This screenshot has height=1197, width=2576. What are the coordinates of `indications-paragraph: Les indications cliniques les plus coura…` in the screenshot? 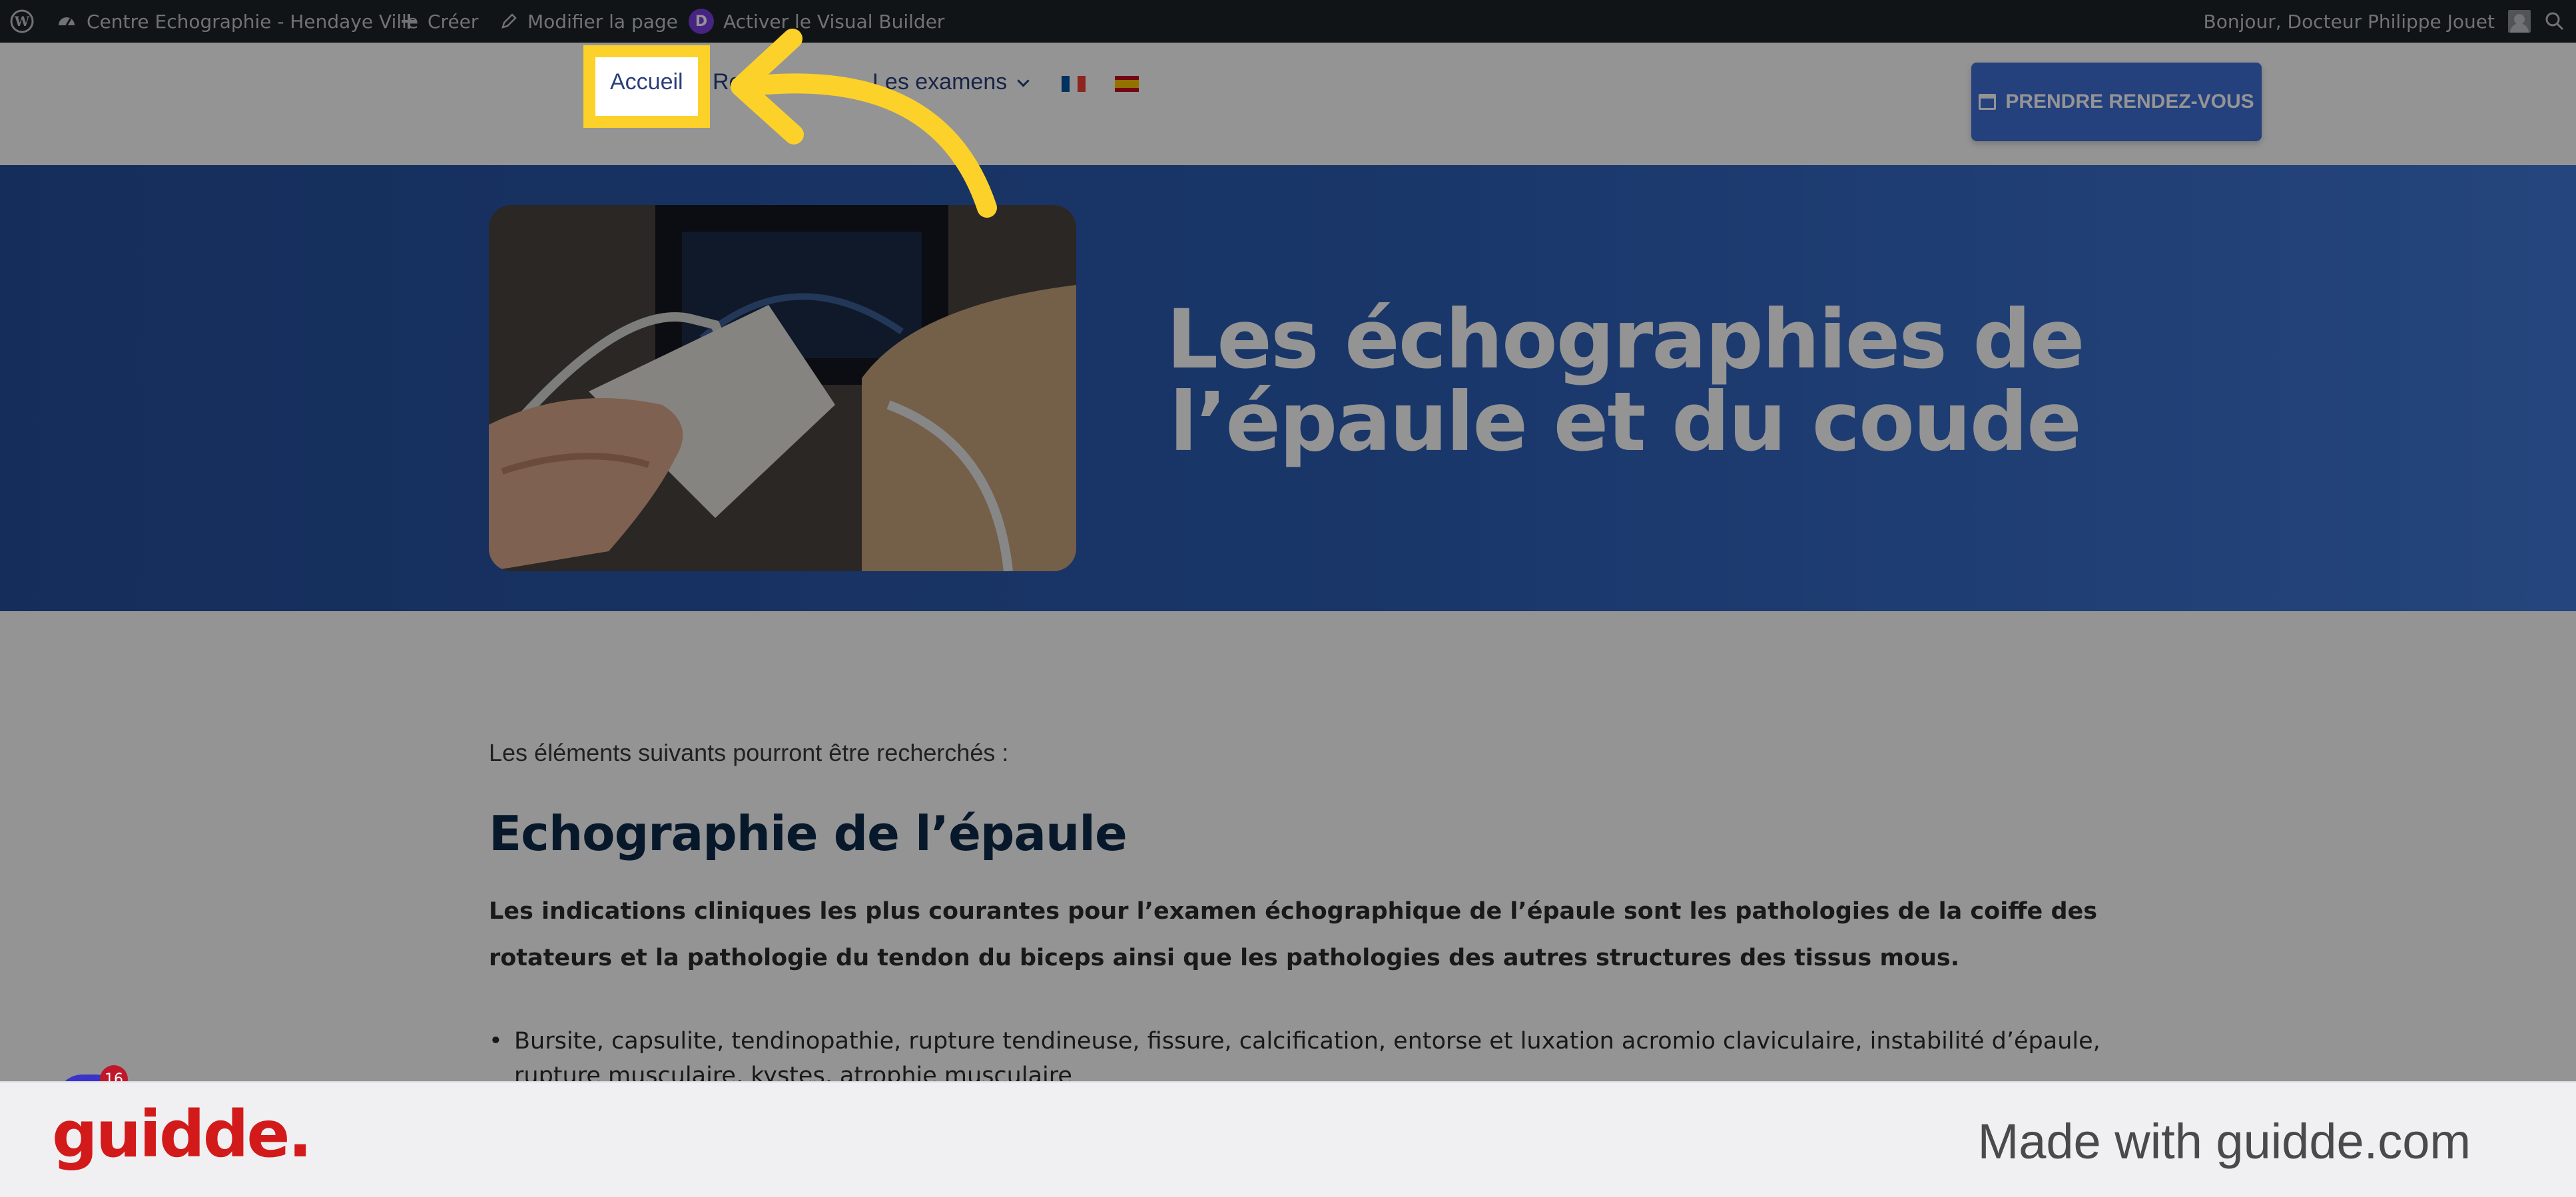 It's located at (1293, 935).